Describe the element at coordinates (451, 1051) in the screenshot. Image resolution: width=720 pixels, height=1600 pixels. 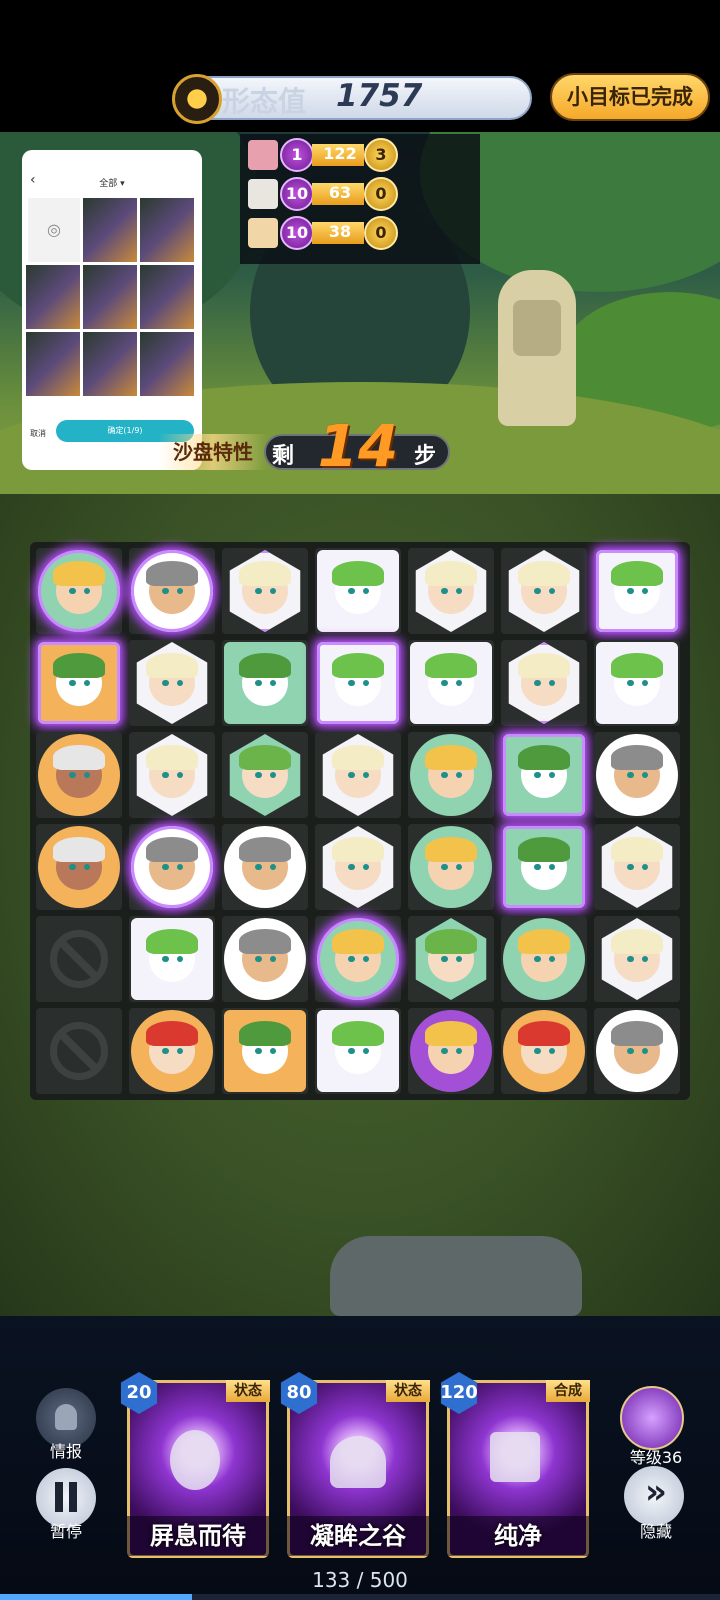
I see `purple-crown-girl-tile` at that location.